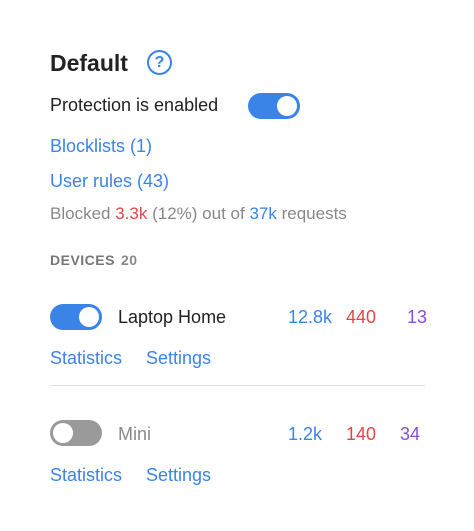 This screenshot has width=474, height=531. What do you see at coordinates (109, 181) in the screenshot?
I see `user-rules-link: User rules (43)` at bounding box center [109, 181].